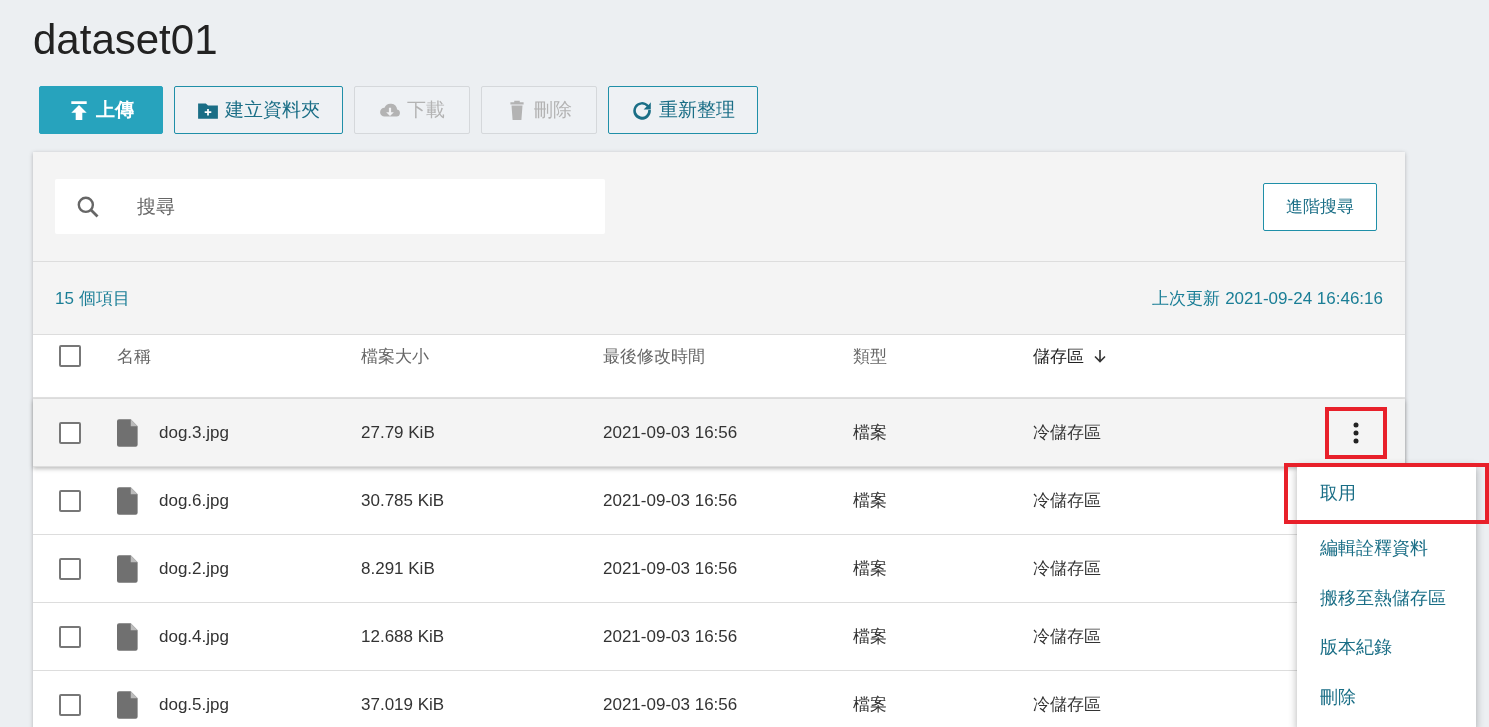 This screenshot has width=1489, height=727. I want to click on search-icon, so click(88, 207).